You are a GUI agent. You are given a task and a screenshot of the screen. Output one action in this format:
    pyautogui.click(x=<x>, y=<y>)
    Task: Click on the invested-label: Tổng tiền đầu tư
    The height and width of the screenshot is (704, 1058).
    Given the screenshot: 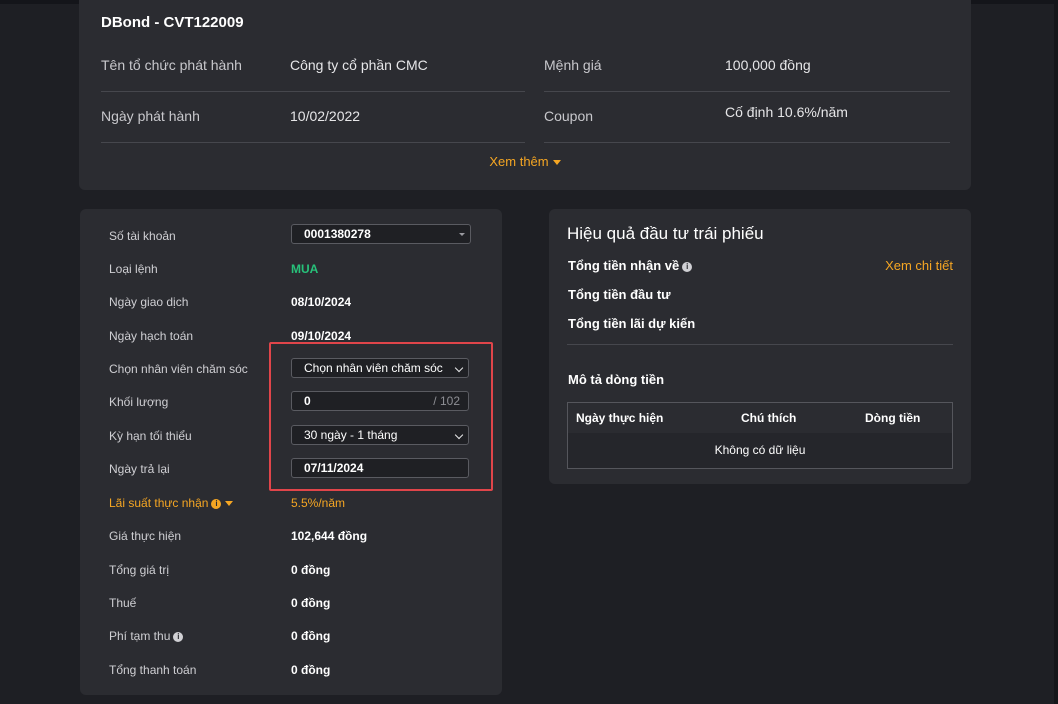 What is the action you would take?
    pyautogui.click(x=619, y=294)
    